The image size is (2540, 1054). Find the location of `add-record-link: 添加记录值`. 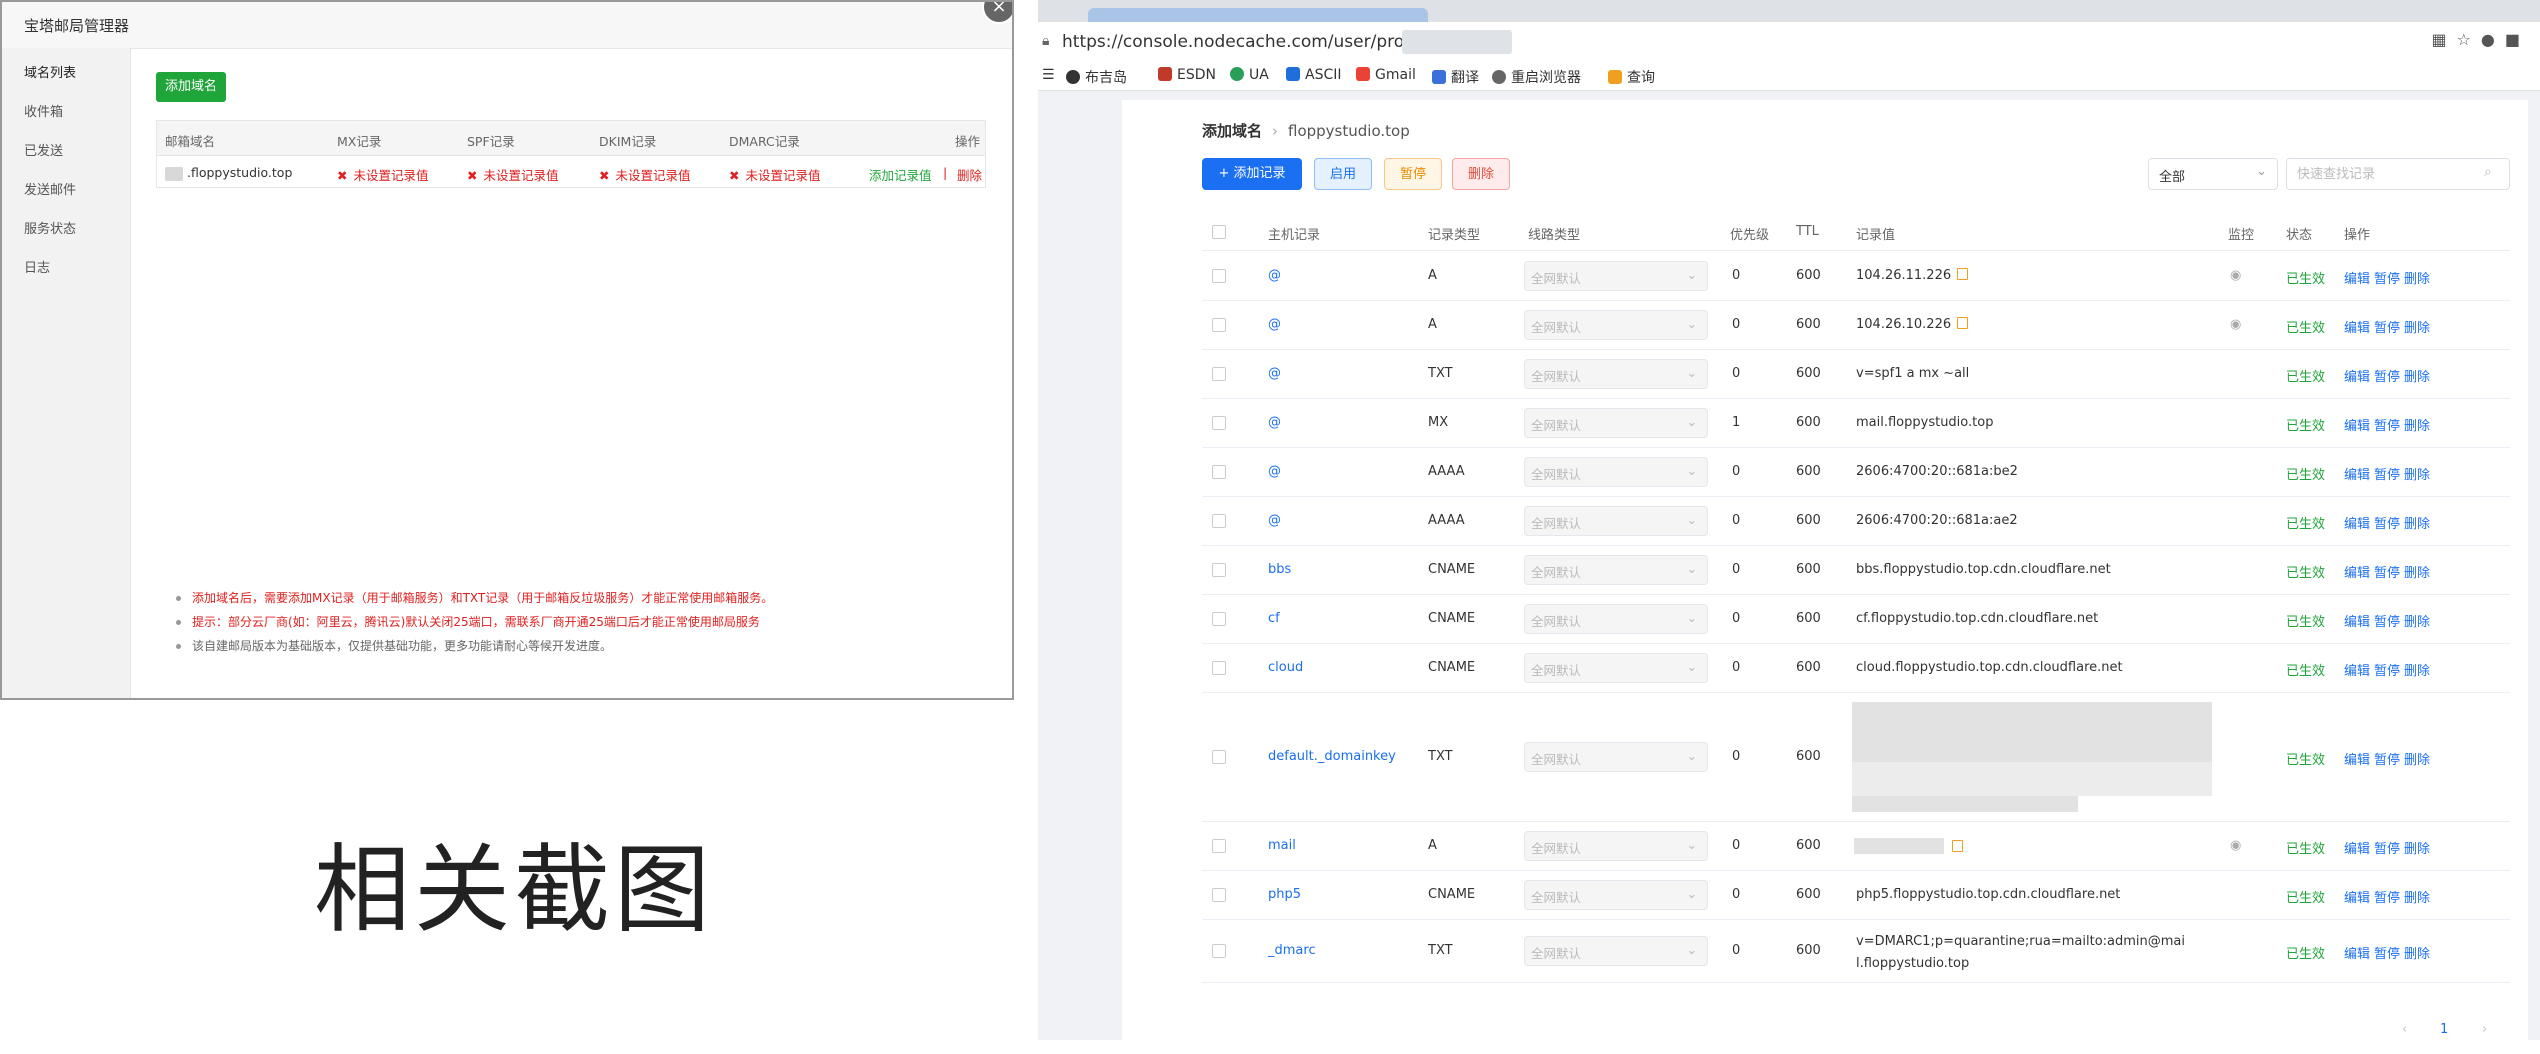

add-record-link: 添加记录值 is located at coordinates (900, 174).